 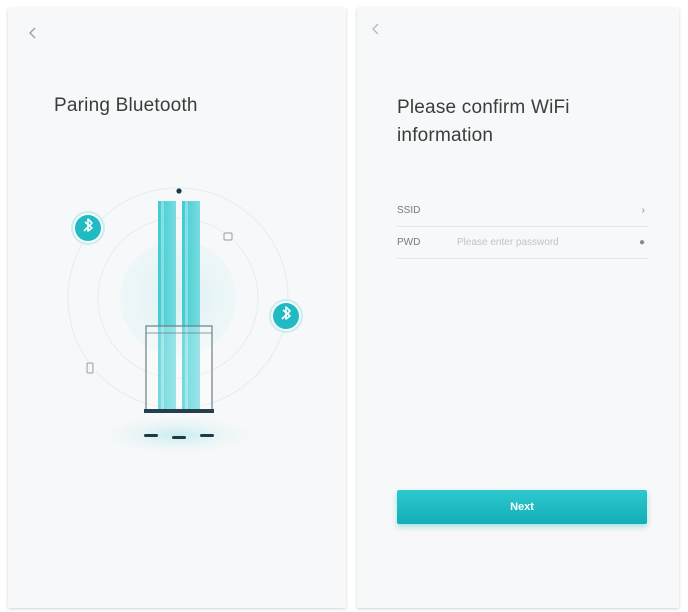 What do you see at coordinates (523, 211) in the screenshot?
I see `ssid-field: SSID ›` at bounding box center [523, 211].